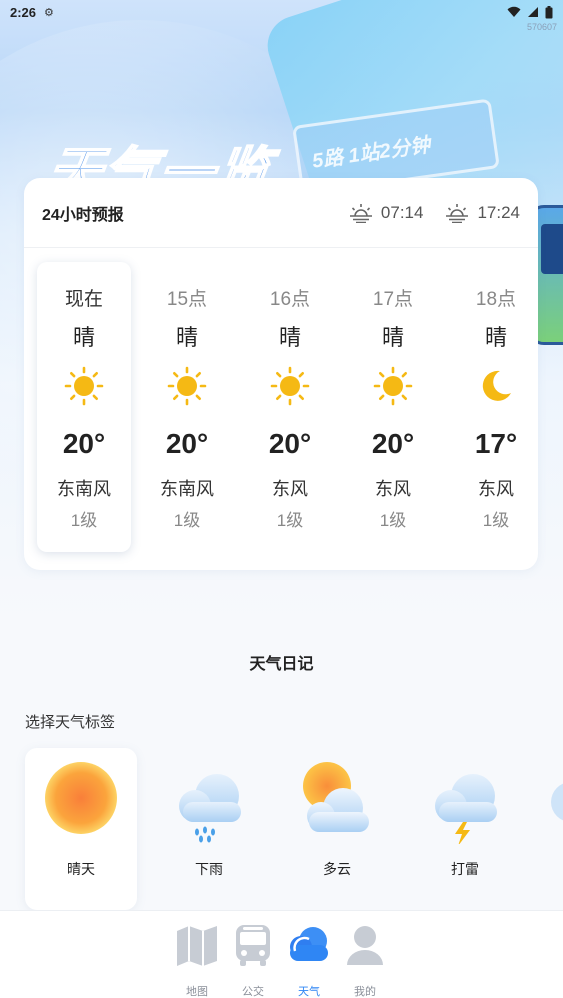 The image size is (563, 998). I want to click on cloudy-tag-icon, so click(336, 797).